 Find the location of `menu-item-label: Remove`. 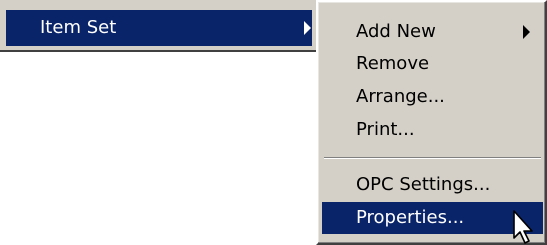

menu-item-label: Remove is located at coordinates (393, 63).